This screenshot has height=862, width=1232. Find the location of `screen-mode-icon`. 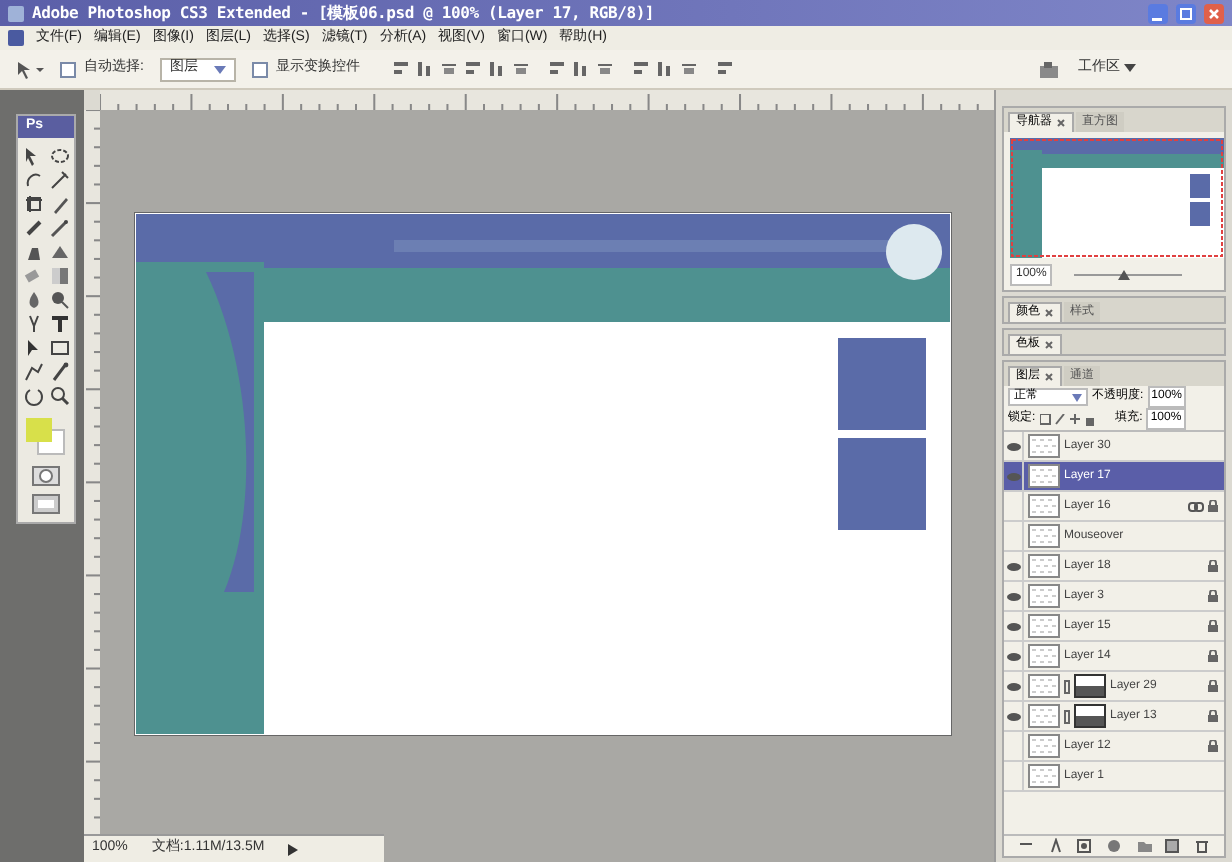

screen-mode-icon is located at coordinates (46, 503).